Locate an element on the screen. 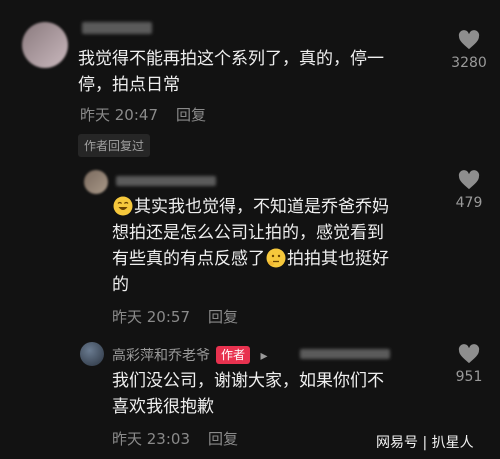  comment-text: 我觉得不能再拍这个系列了，真的，停一 停，拍点日常 is located at coordinates (231, 72).